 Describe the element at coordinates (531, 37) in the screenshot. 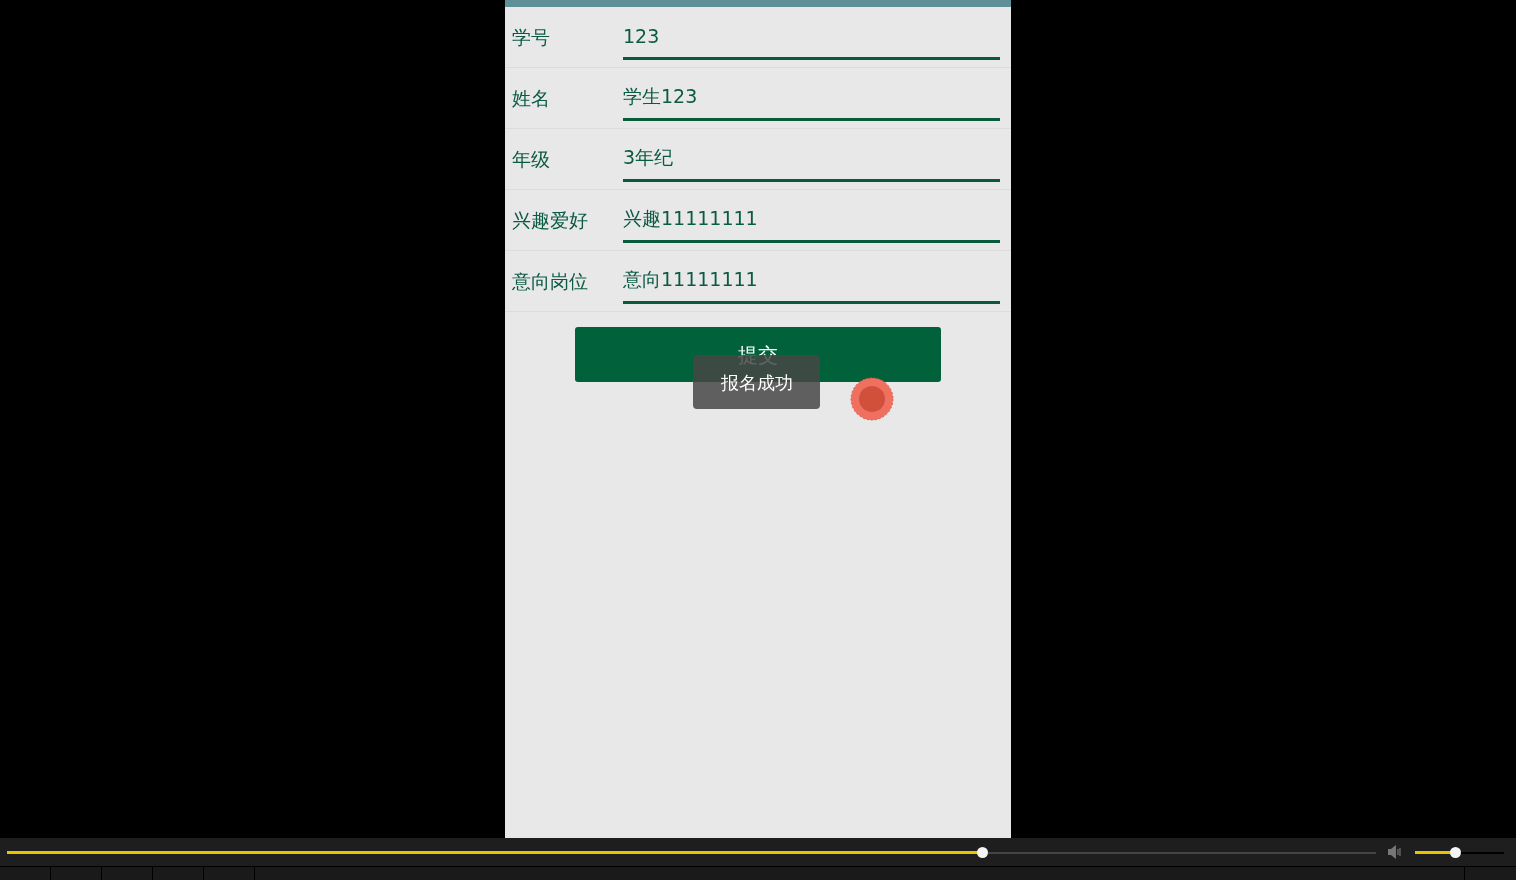

I see `field-label: 学号` at that location.